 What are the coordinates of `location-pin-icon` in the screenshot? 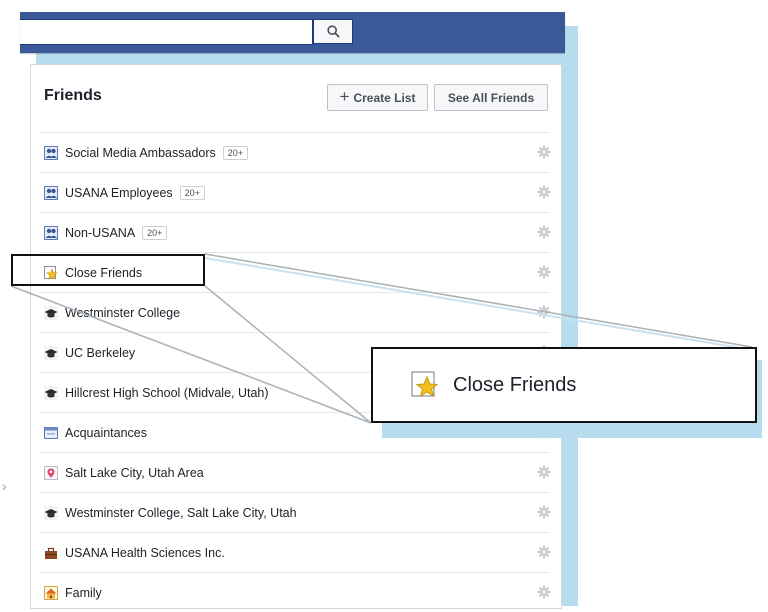 It's located at (51, 472).